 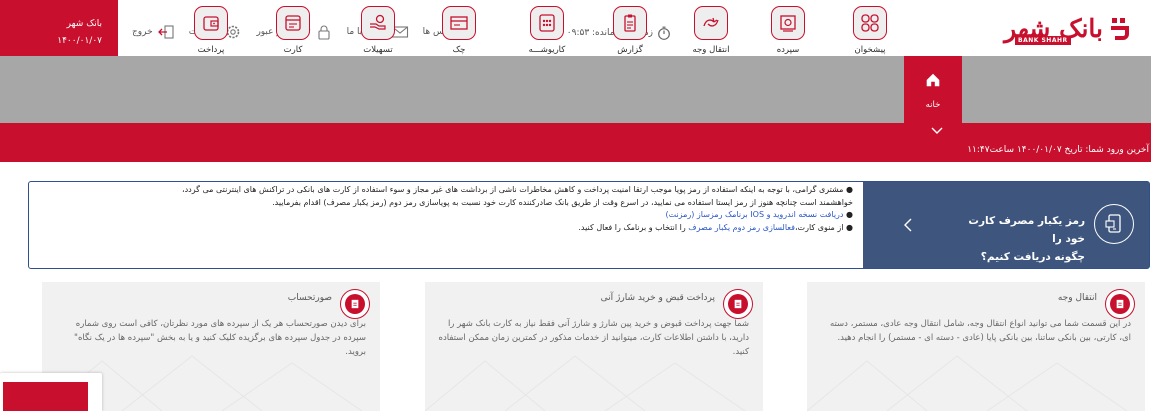 I want to click on nav-home-label: خانه, so click(x=933, y=105).